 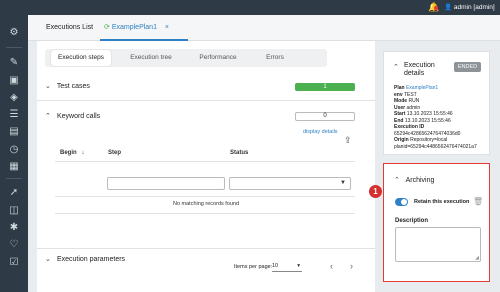 What do you see at coordinates (422, 88) in the screenshot?
I see `plan-link: ExamplePlan1` at bounding box center [422, 88].